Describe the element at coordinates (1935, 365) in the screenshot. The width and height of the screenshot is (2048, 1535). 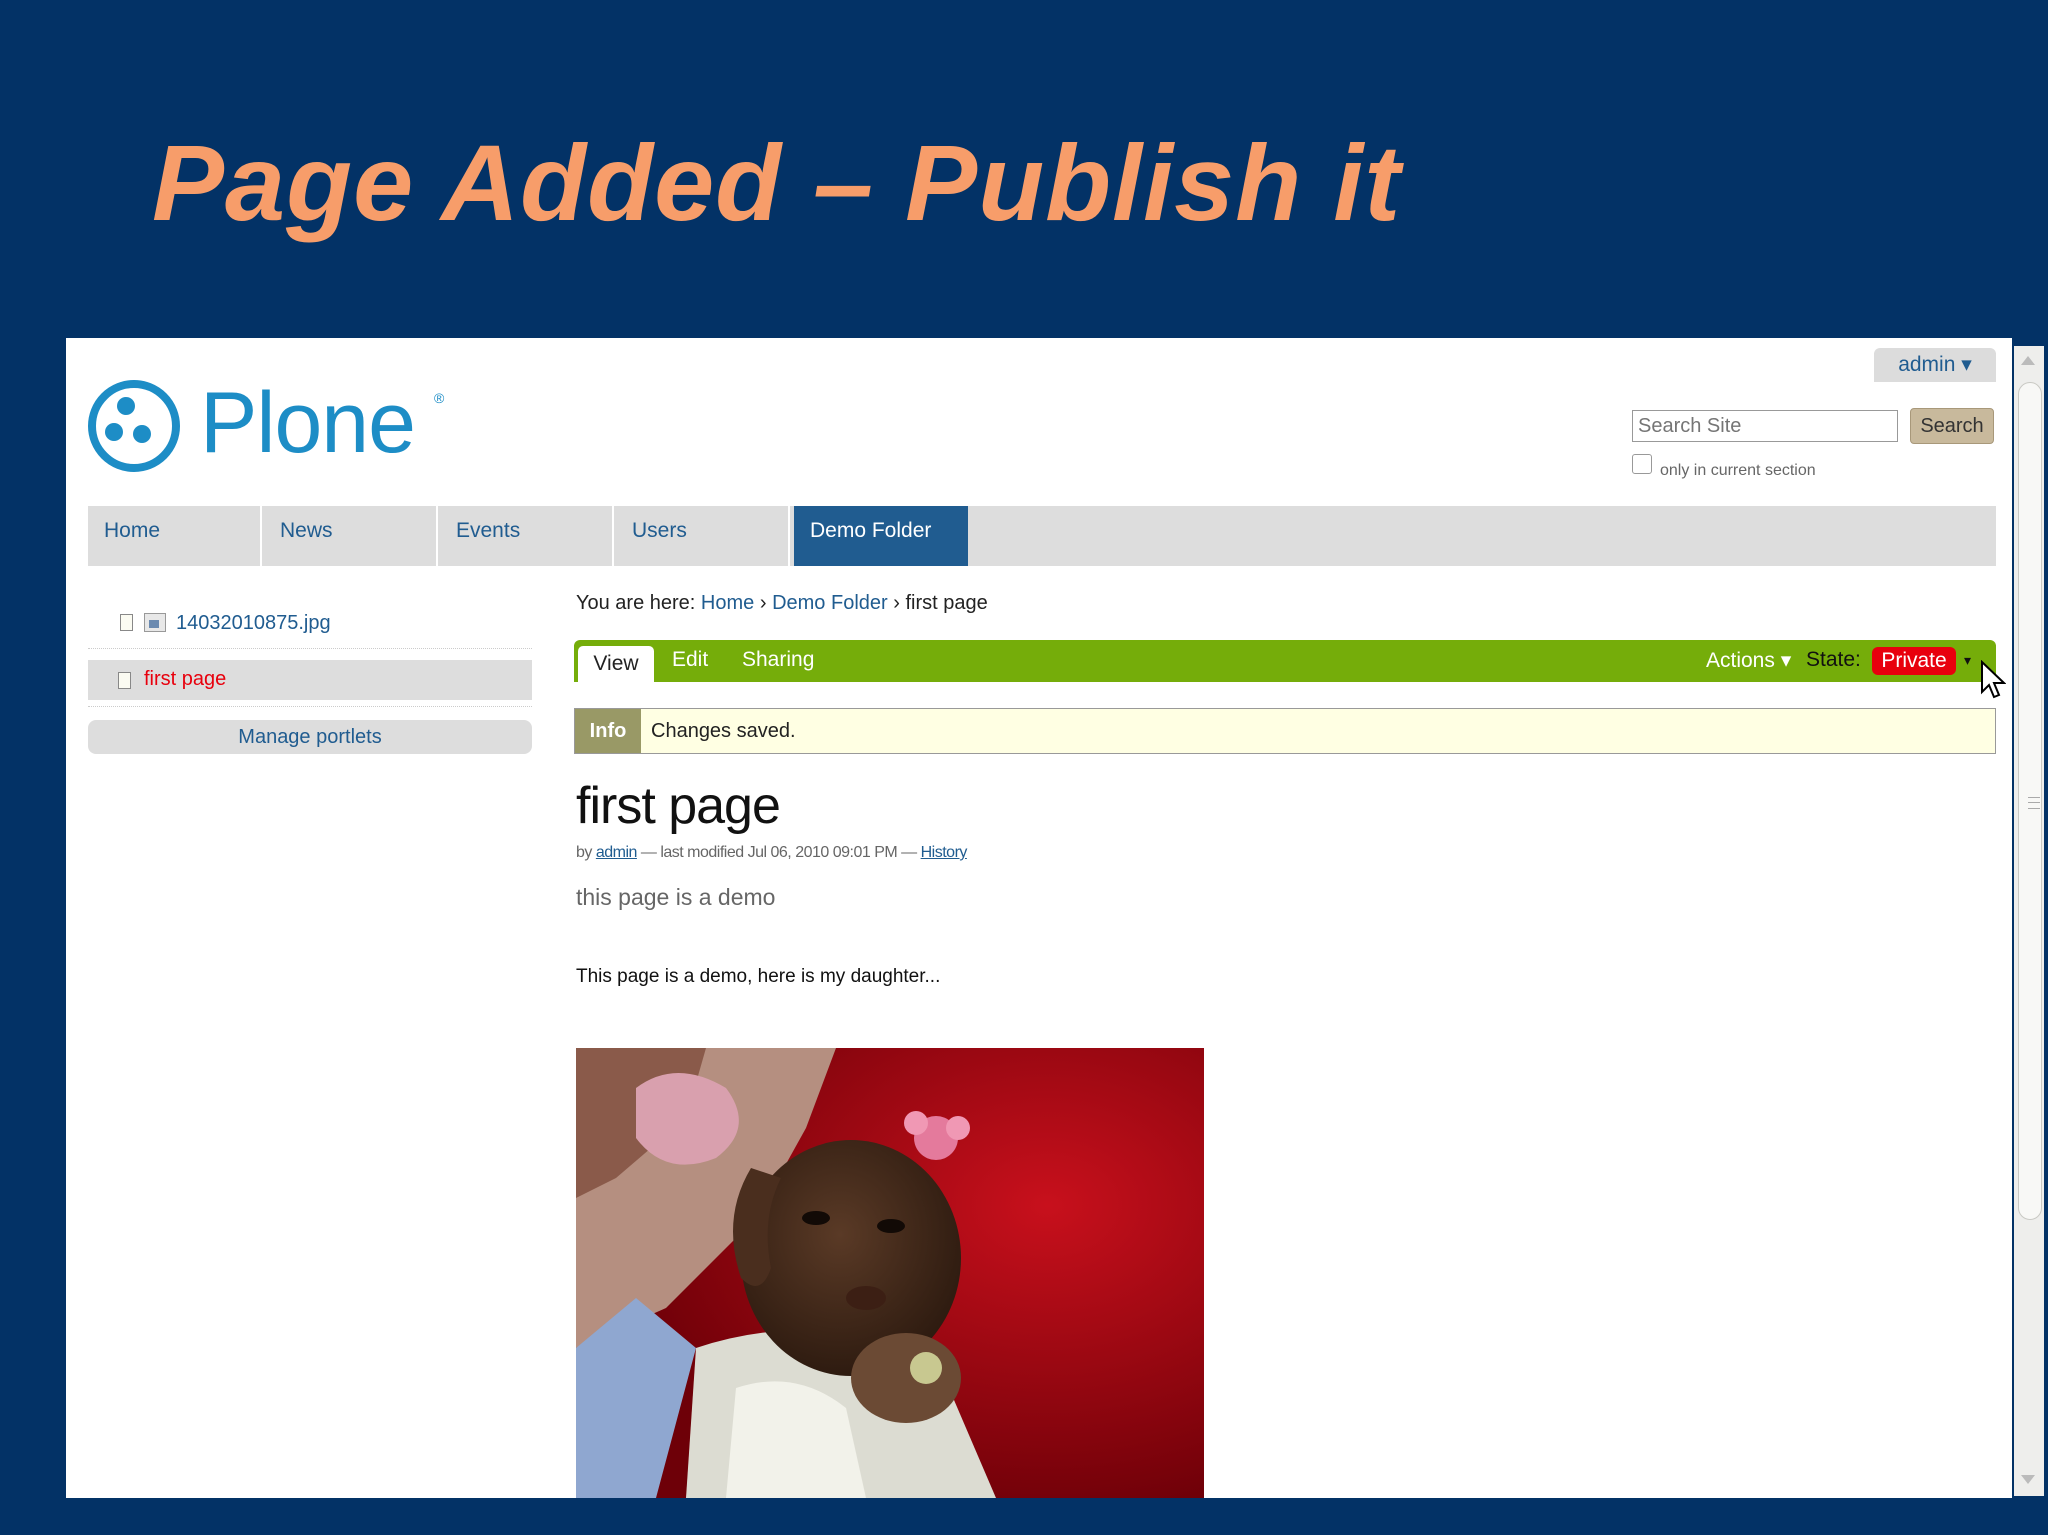
I see `admin-menu-button: admin ▾` at that location.